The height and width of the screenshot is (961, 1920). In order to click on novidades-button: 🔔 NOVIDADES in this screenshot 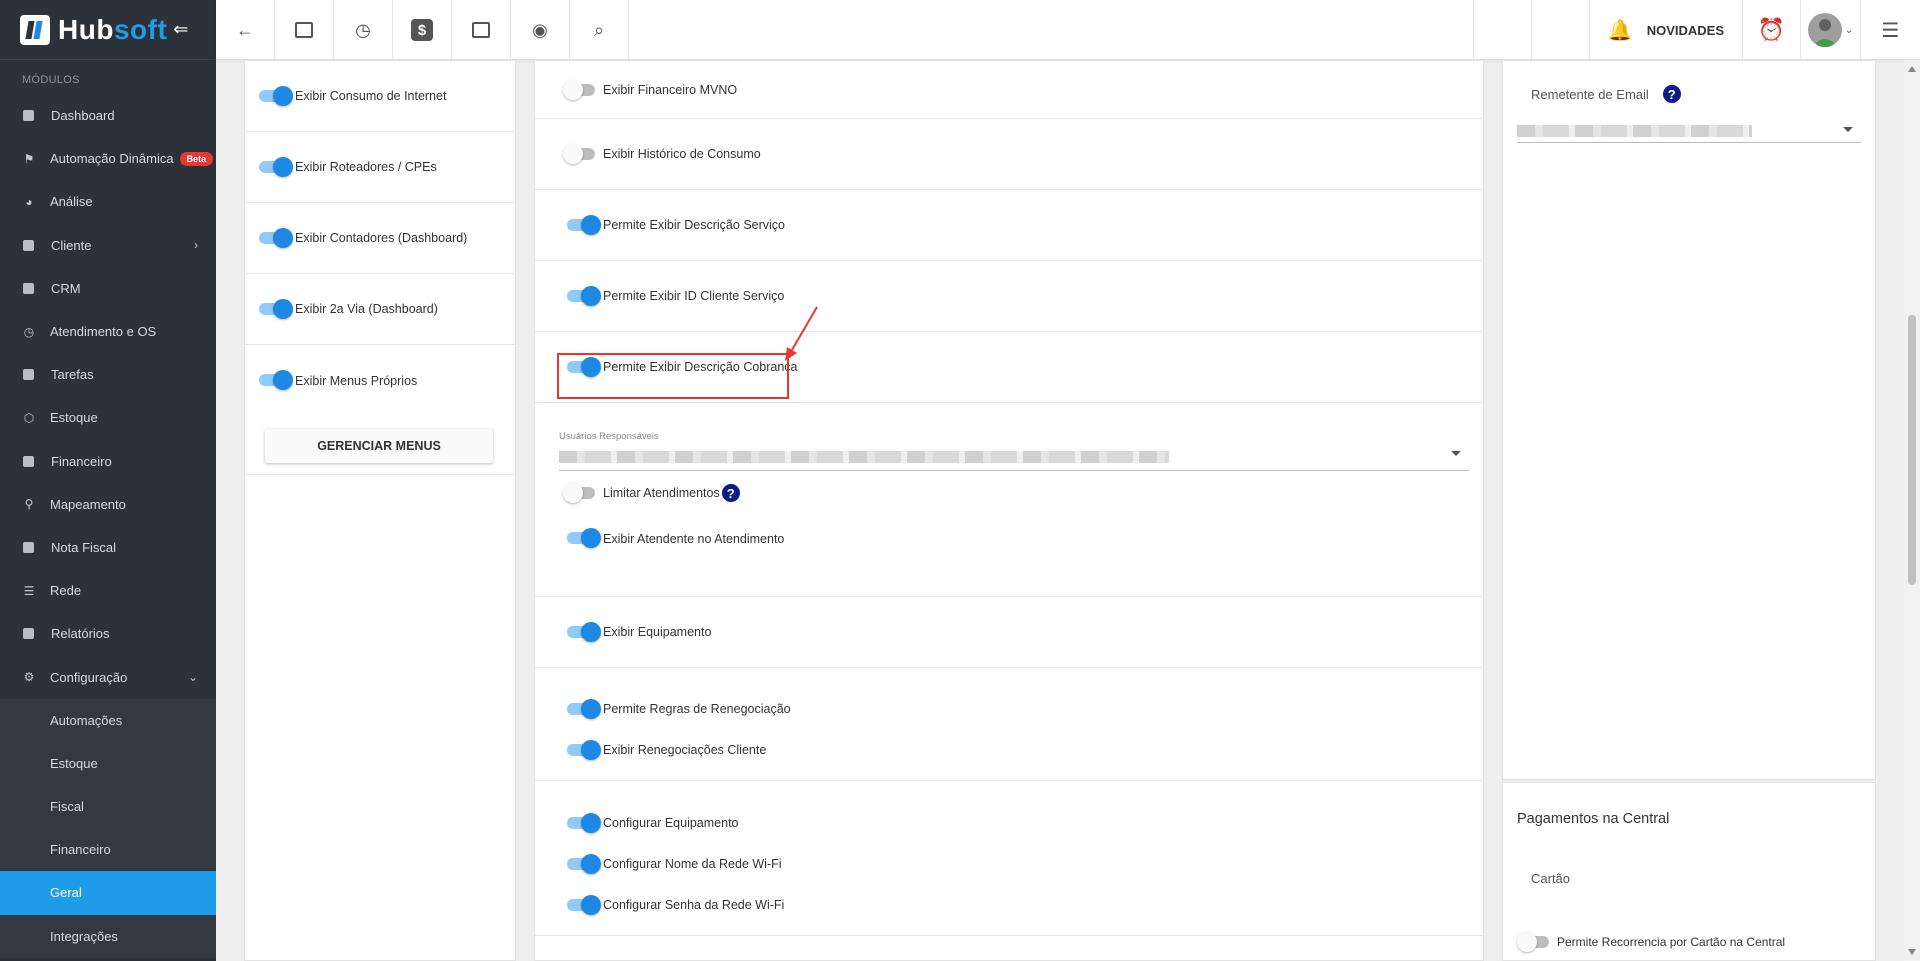, I will do `click(1665, 30)`.